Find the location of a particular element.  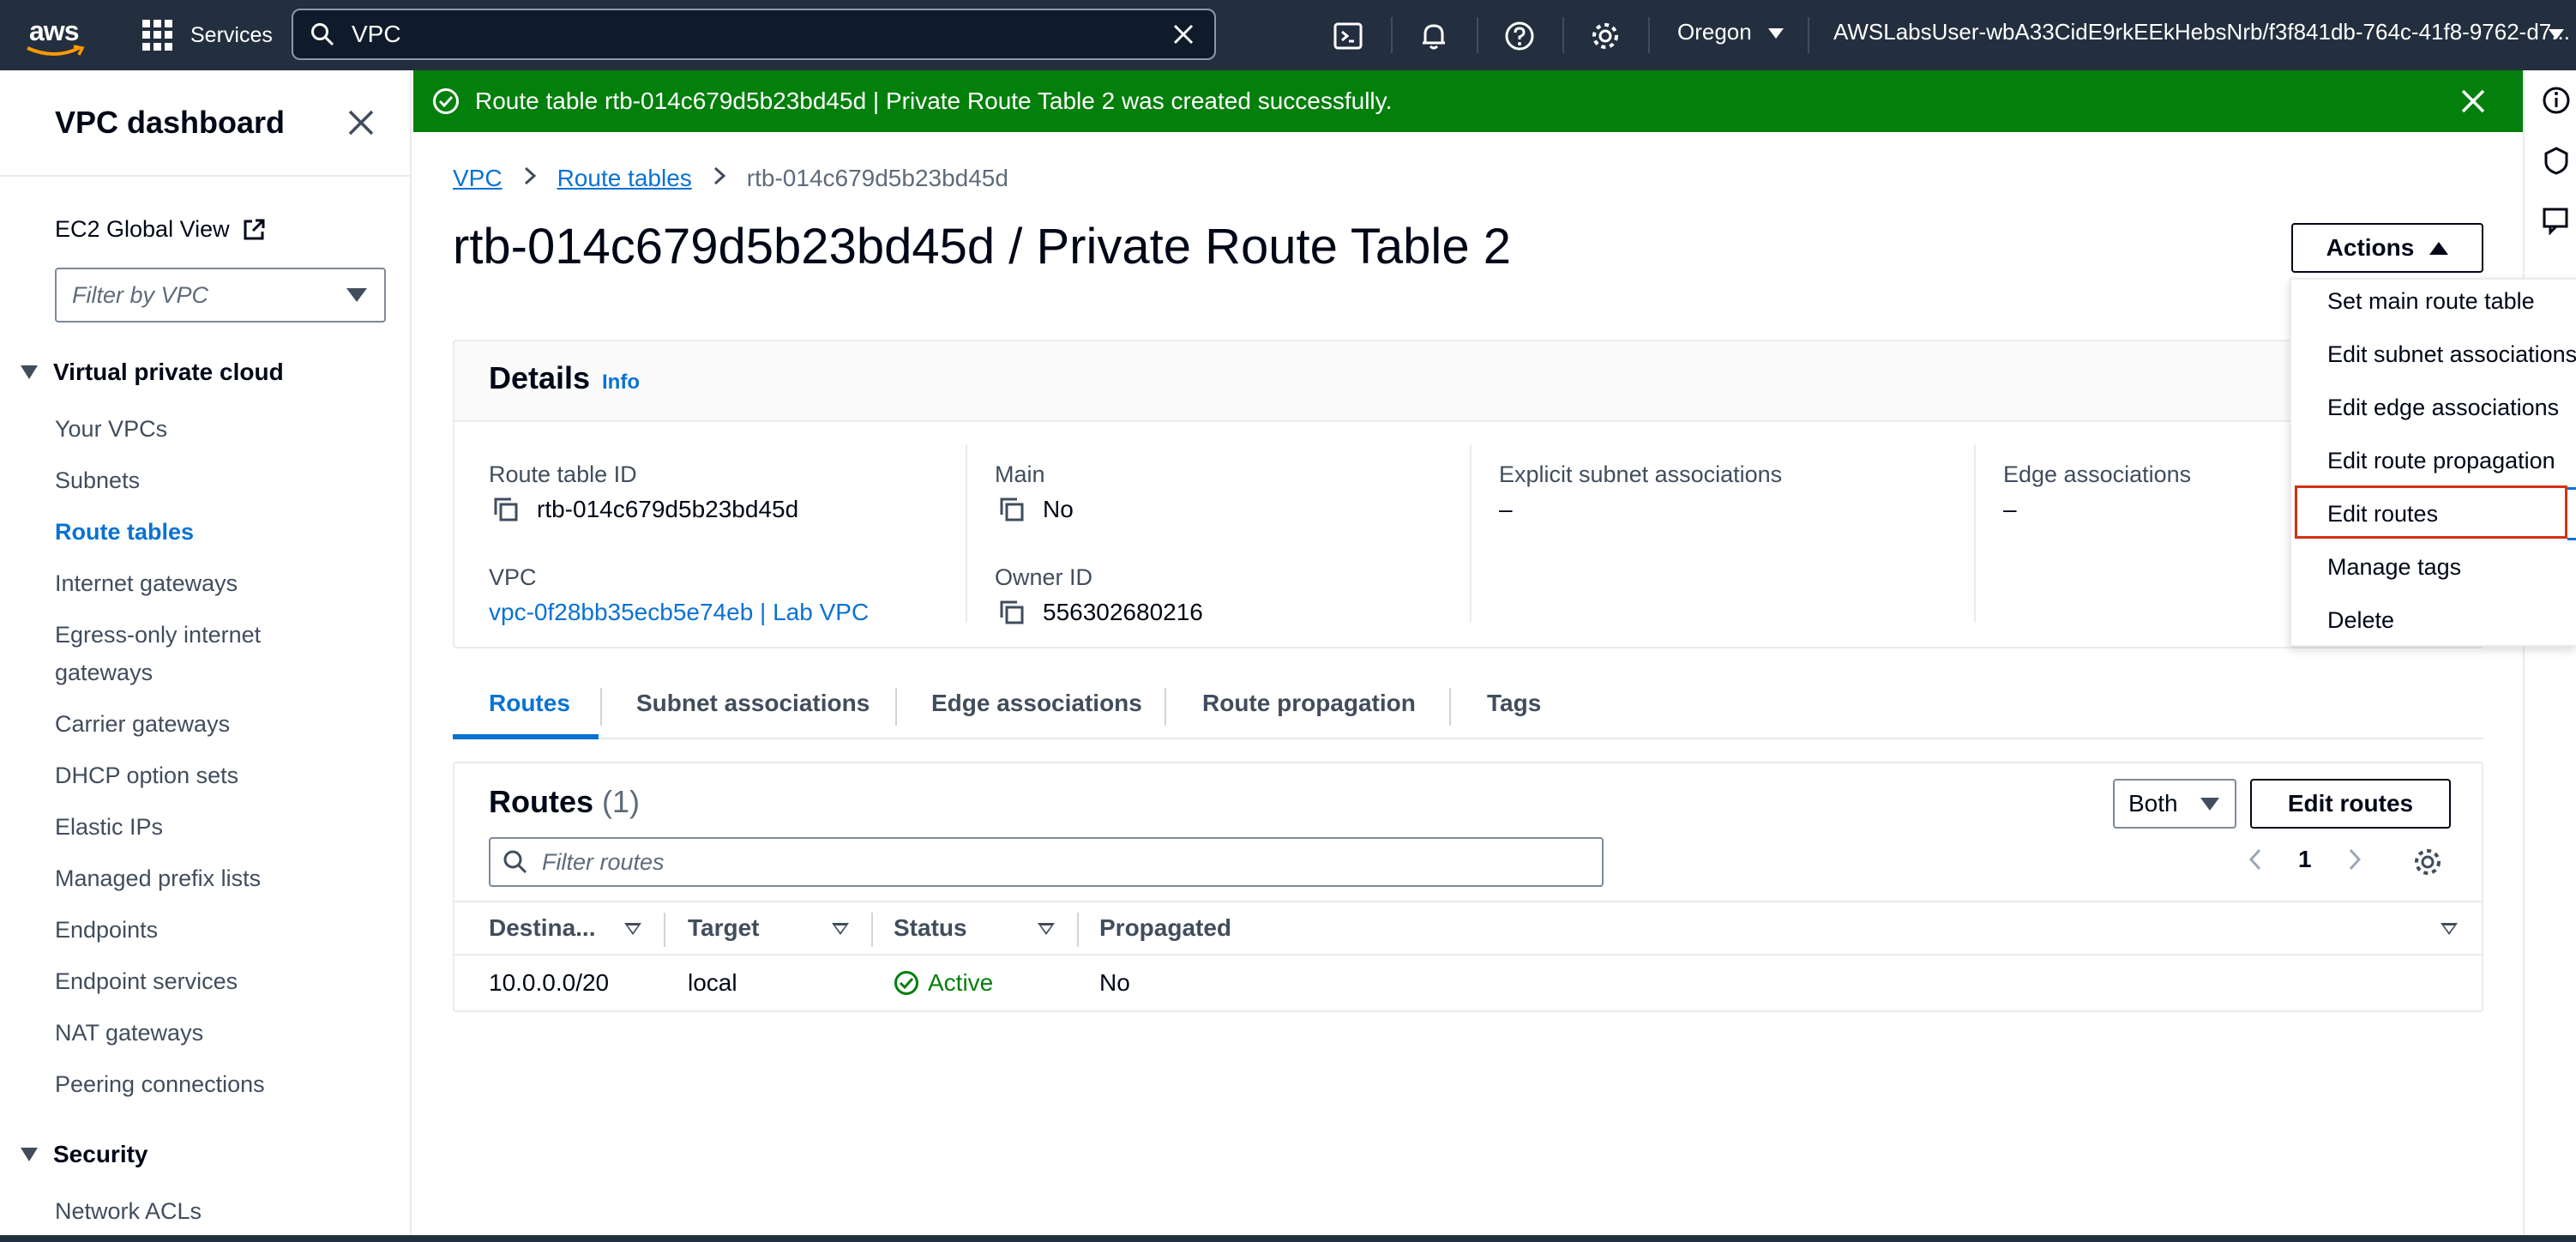

caret-up-icon is located at coordinates (2439, 248).